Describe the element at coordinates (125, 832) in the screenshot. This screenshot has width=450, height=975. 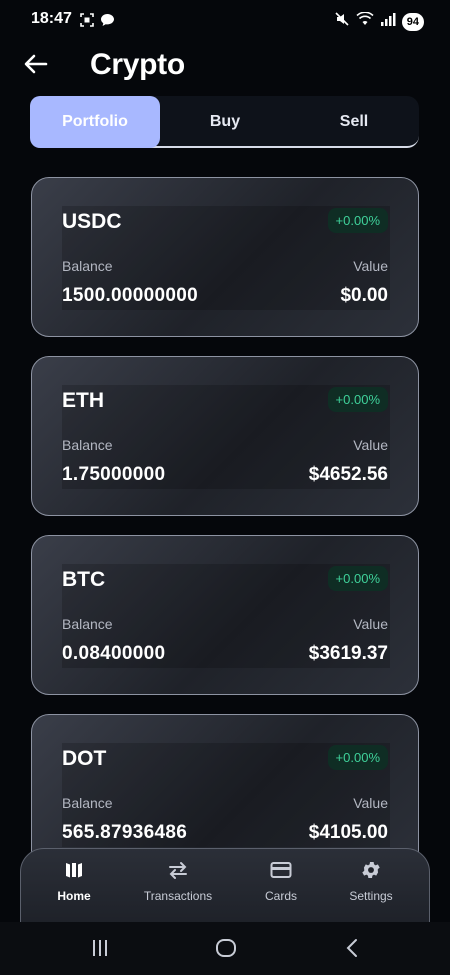
I see `balance-amount: 565.87936486` at that location.